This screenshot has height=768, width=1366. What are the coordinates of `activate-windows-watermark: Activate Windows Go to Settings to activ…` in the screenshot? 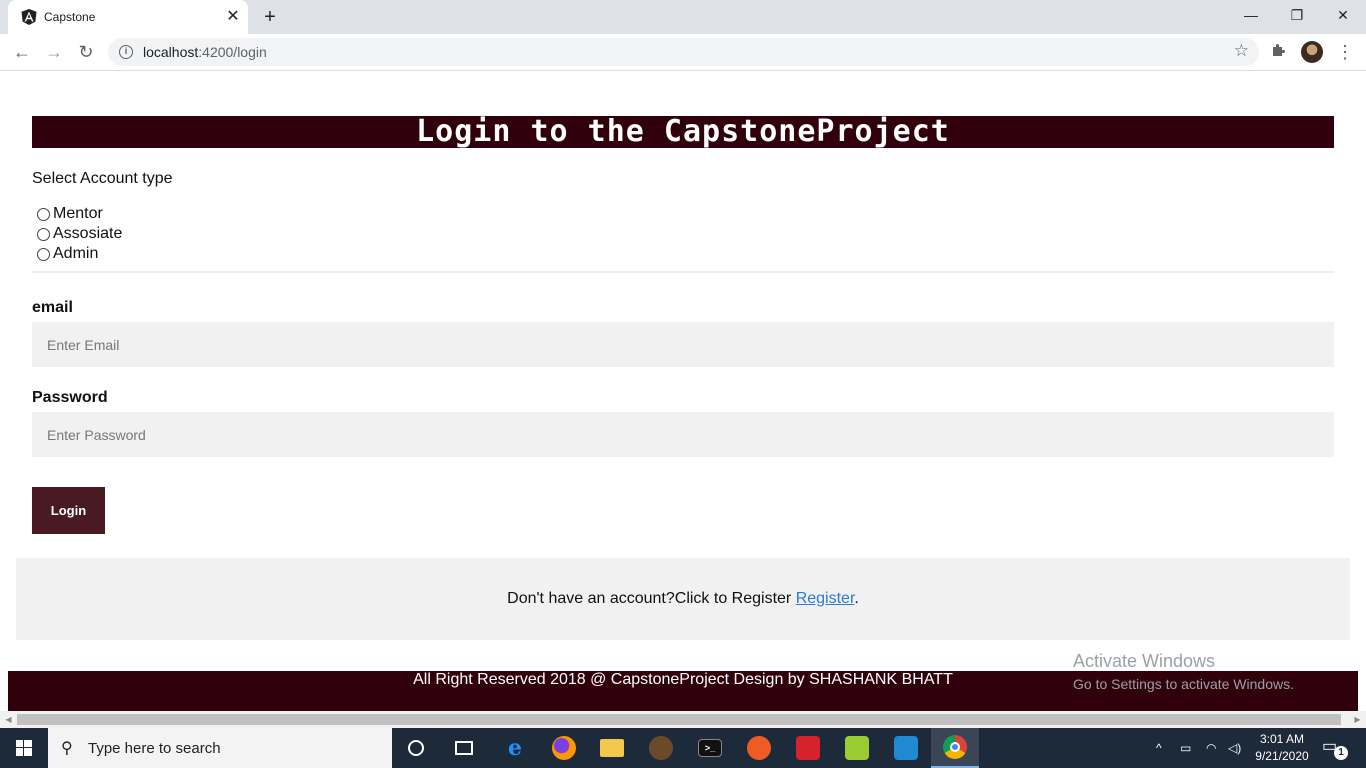 It's located at (1183, 671).